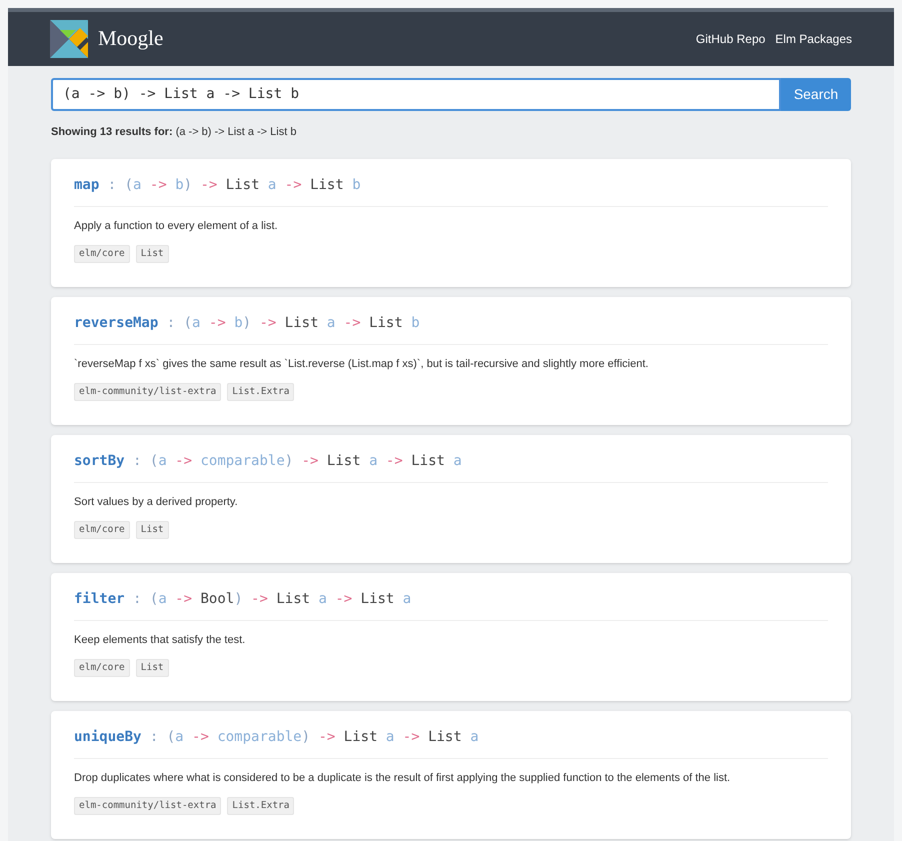 The width and height of the screenshot is (902, 841). Describe the element at coordinates (160, 640) in the screenshot. I see `function-description: Keep elements that satisfy the test.` at that location.